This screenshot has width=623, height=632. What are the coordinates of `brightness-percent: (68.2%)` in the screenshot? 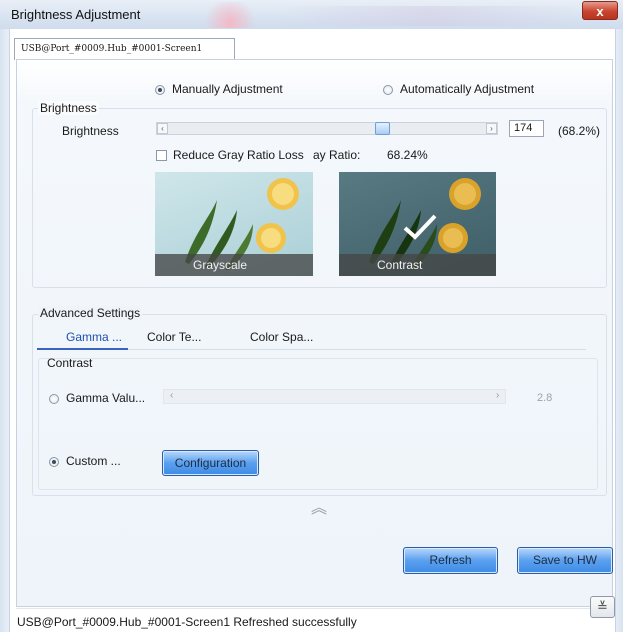 It's located at (579, 131).